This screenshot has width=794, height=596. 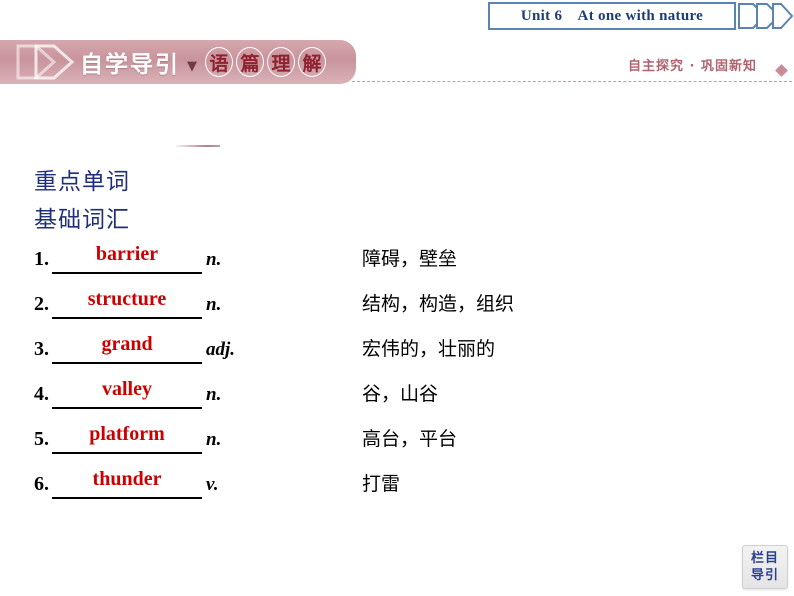 What do you see at coordinates (127, 434) in the screenshot?
I see `answer-word: platform` at bounding box center [127, 434].